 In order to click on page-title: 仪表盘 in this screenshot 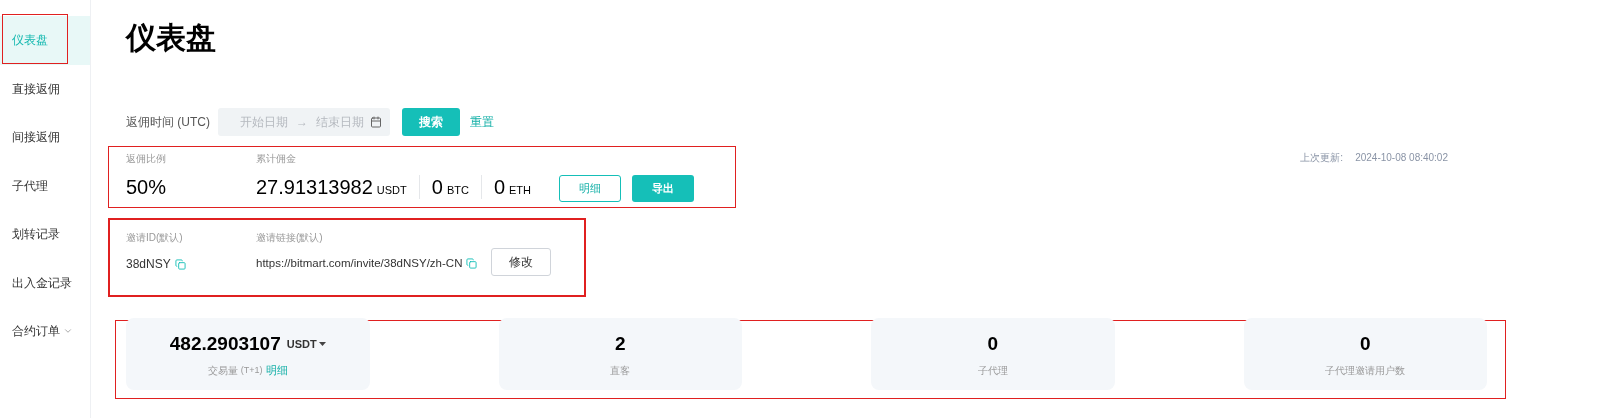, I will do `click(171, 38)`.